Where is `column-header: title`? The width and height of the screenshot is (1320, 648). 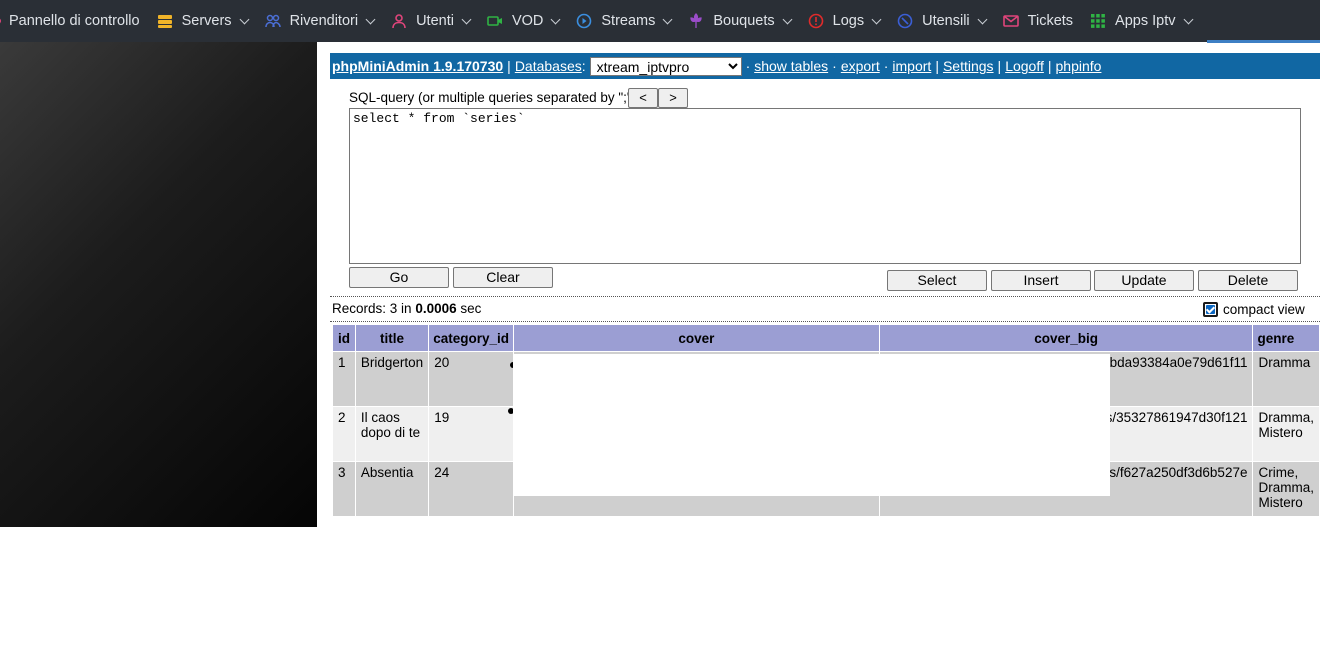
column-header: title is located at coordinates (392, 338).